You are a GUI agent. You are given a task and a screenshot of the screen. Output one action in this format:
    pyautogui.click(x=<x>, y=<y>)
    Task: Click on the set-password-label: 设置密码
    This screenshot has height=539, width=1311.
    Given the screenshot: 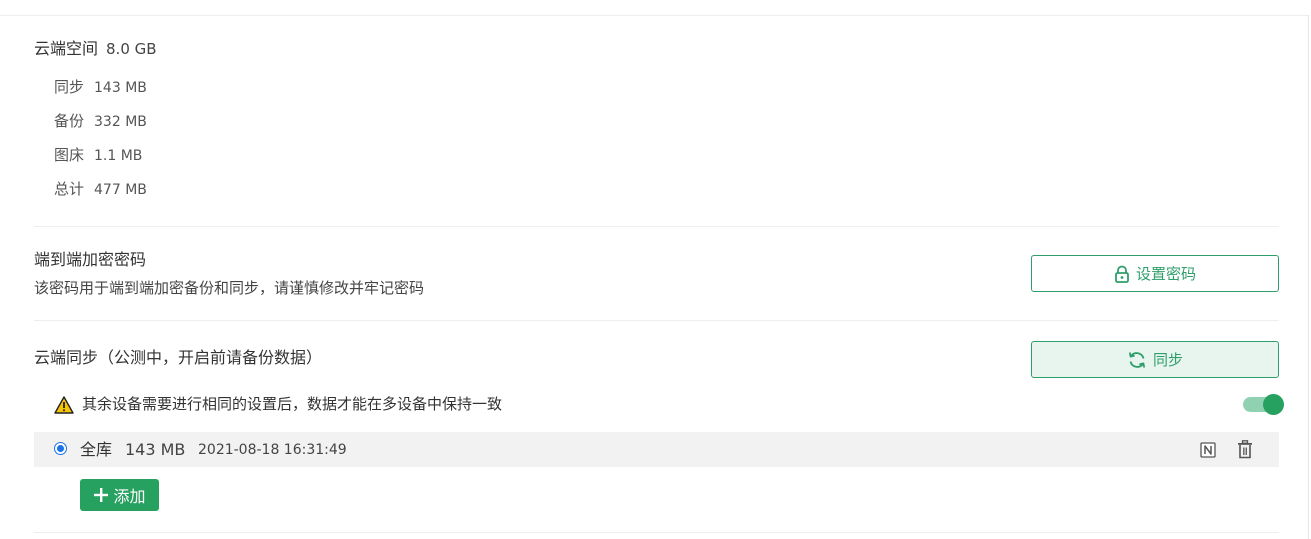 What is the action you would take?
    pyautogui.click(x=1165, y=274)
    